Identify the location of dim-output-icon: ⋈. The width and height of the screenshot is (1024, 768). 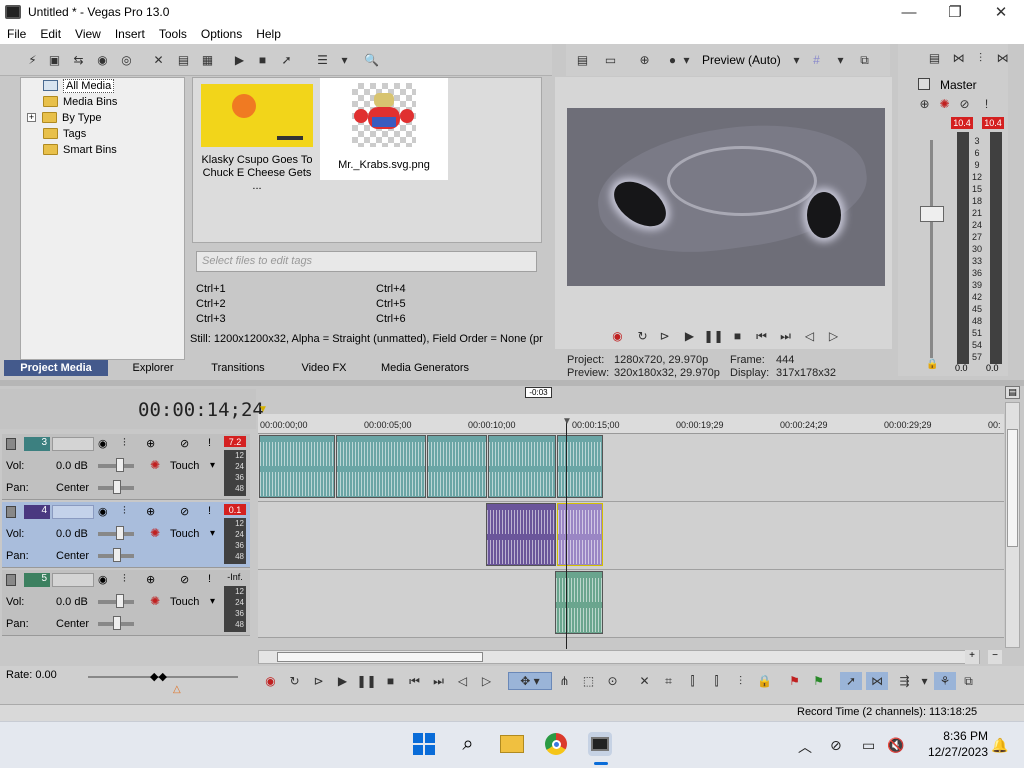
(1002, 58).